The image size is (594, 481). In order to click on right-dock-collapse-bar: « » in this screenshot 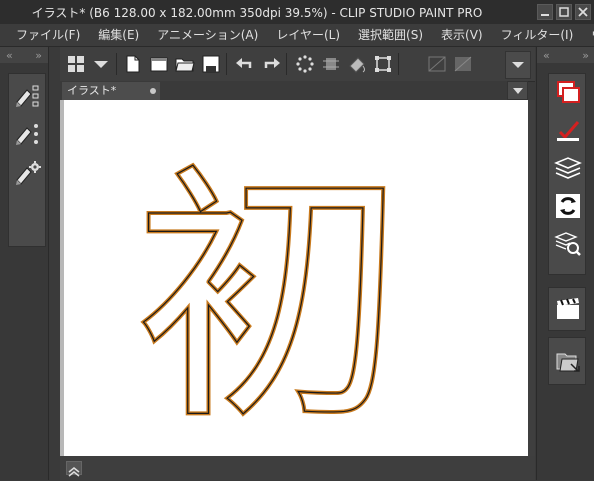, I will do `click(565, 55)`.